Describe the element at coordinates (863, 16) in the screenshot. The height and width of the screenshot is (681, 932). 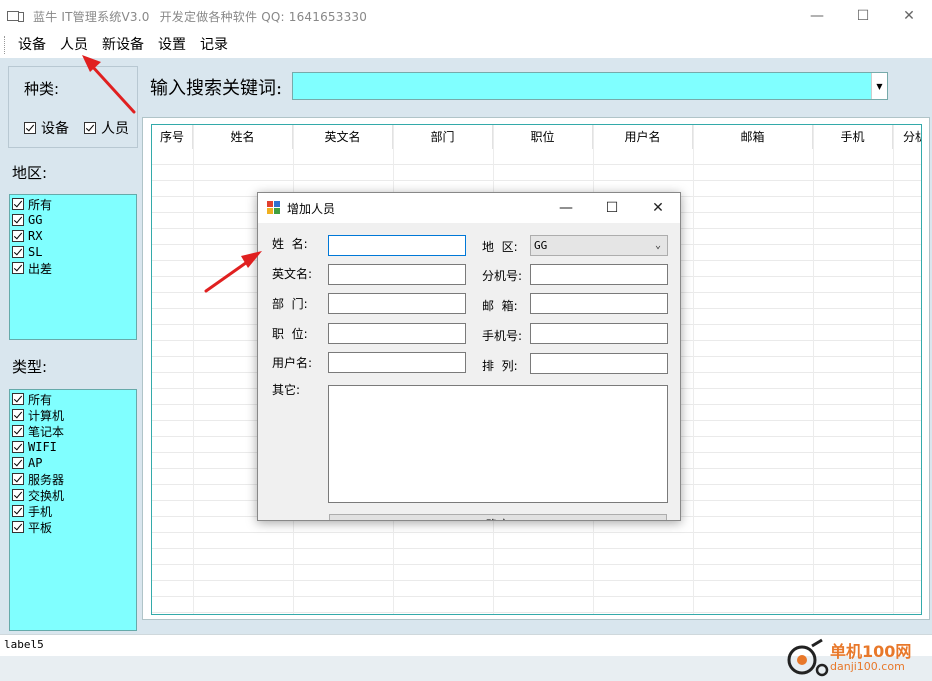
I see `maximize-button: ☐` at that location.